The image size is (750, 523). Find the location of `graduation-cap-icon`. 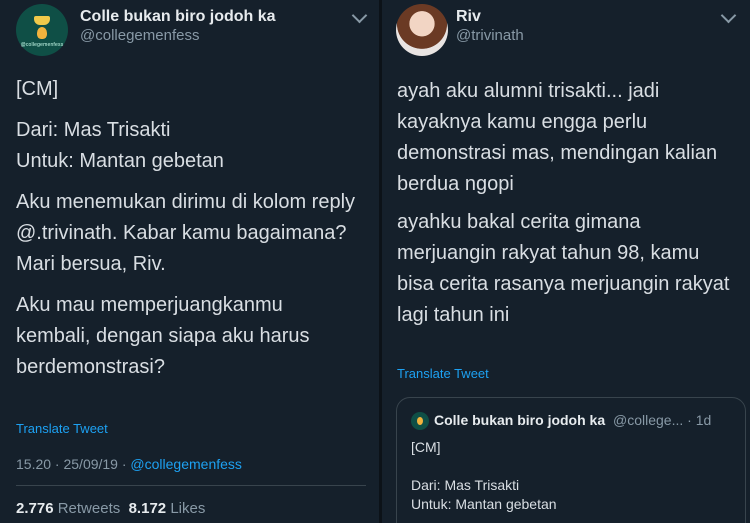

graduation-cap-icon is located at coordinates (42, 20).